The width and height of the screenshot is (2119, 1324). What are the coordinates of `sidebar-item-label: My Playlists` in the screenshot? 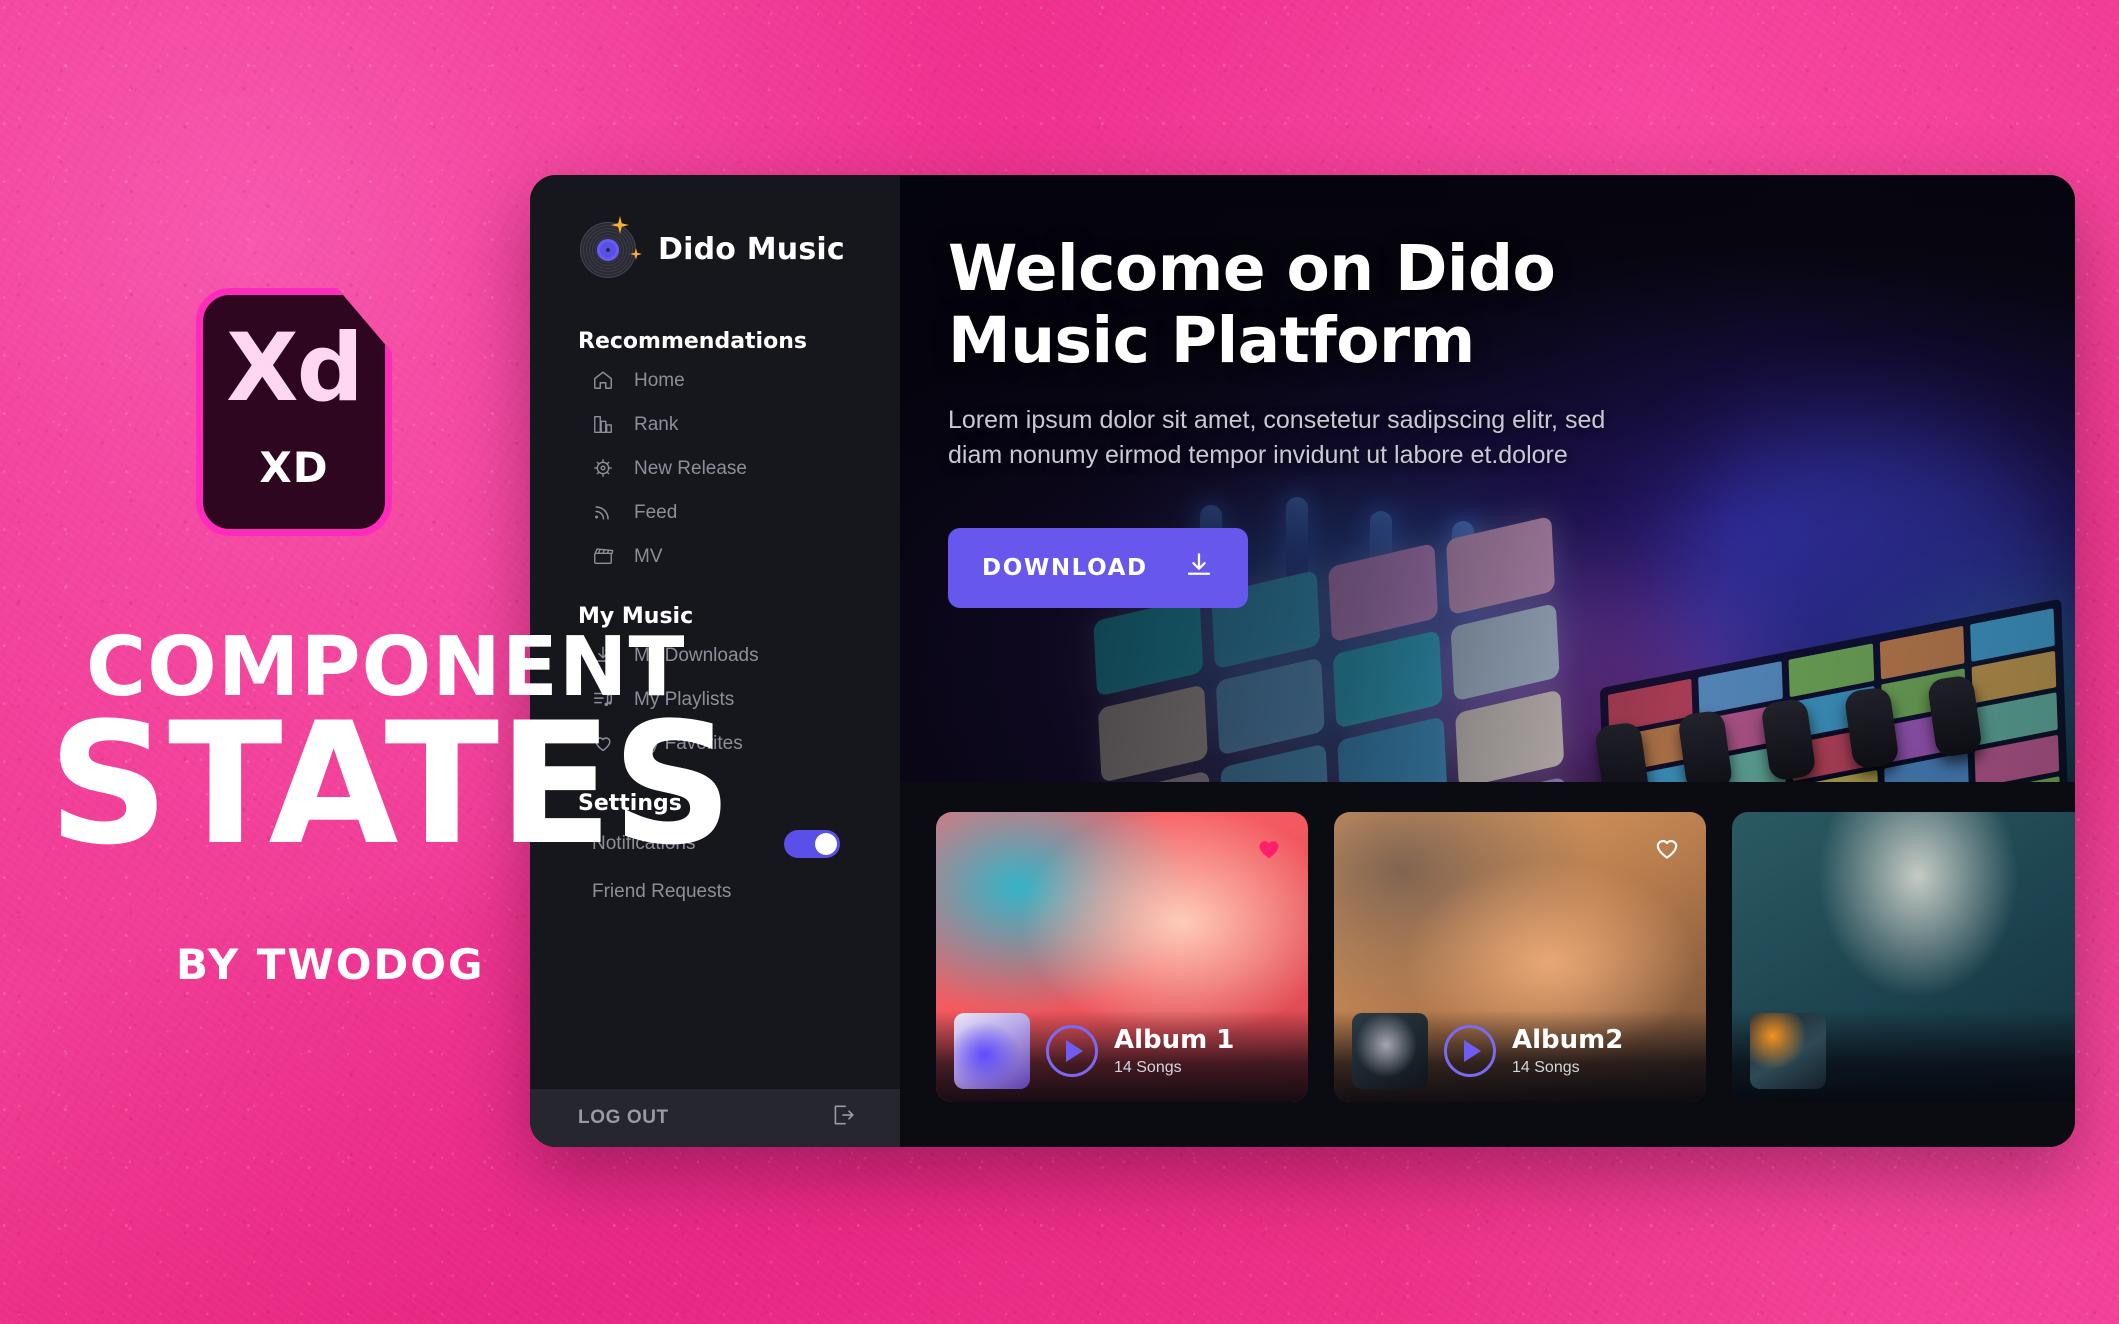 It's located at (684, 699).